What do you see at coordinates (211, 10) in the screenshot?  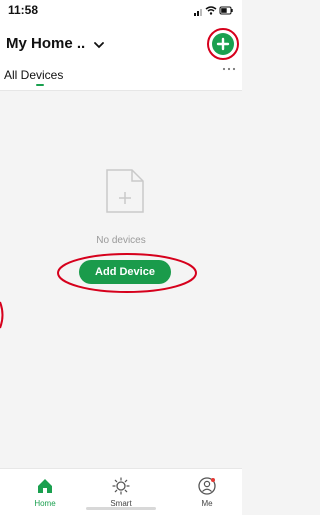 I see `wifi-icon` at bounding box center [211, 10].